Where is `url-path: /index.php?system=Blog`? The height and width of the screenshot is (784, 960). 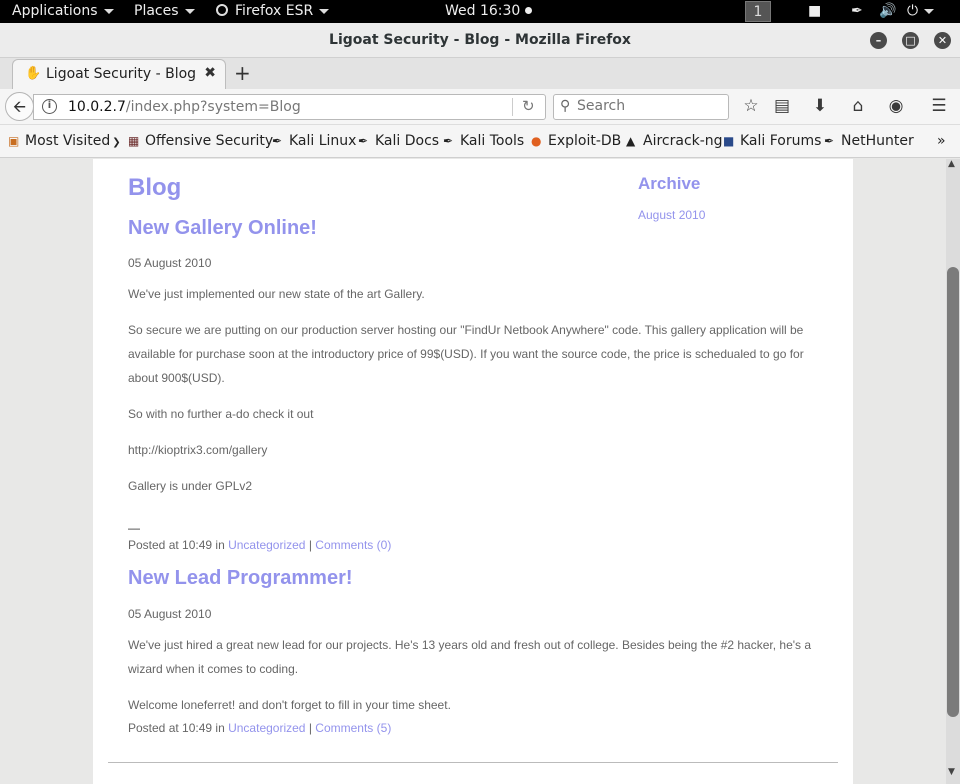 url-path: /index.php?system=Blog is located at coordinates (213, 107).